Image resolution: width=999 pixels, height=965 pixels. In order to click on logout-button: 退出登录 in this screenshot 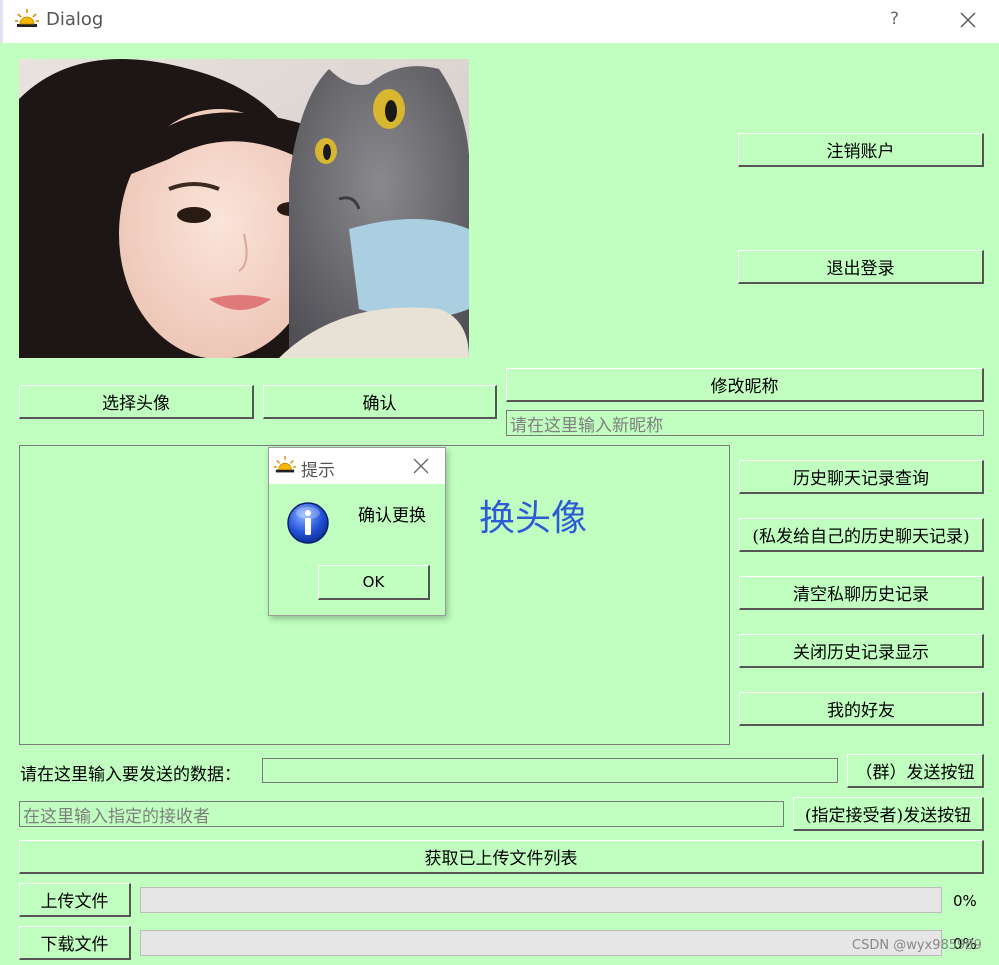, I will do `click(861, 267)`.